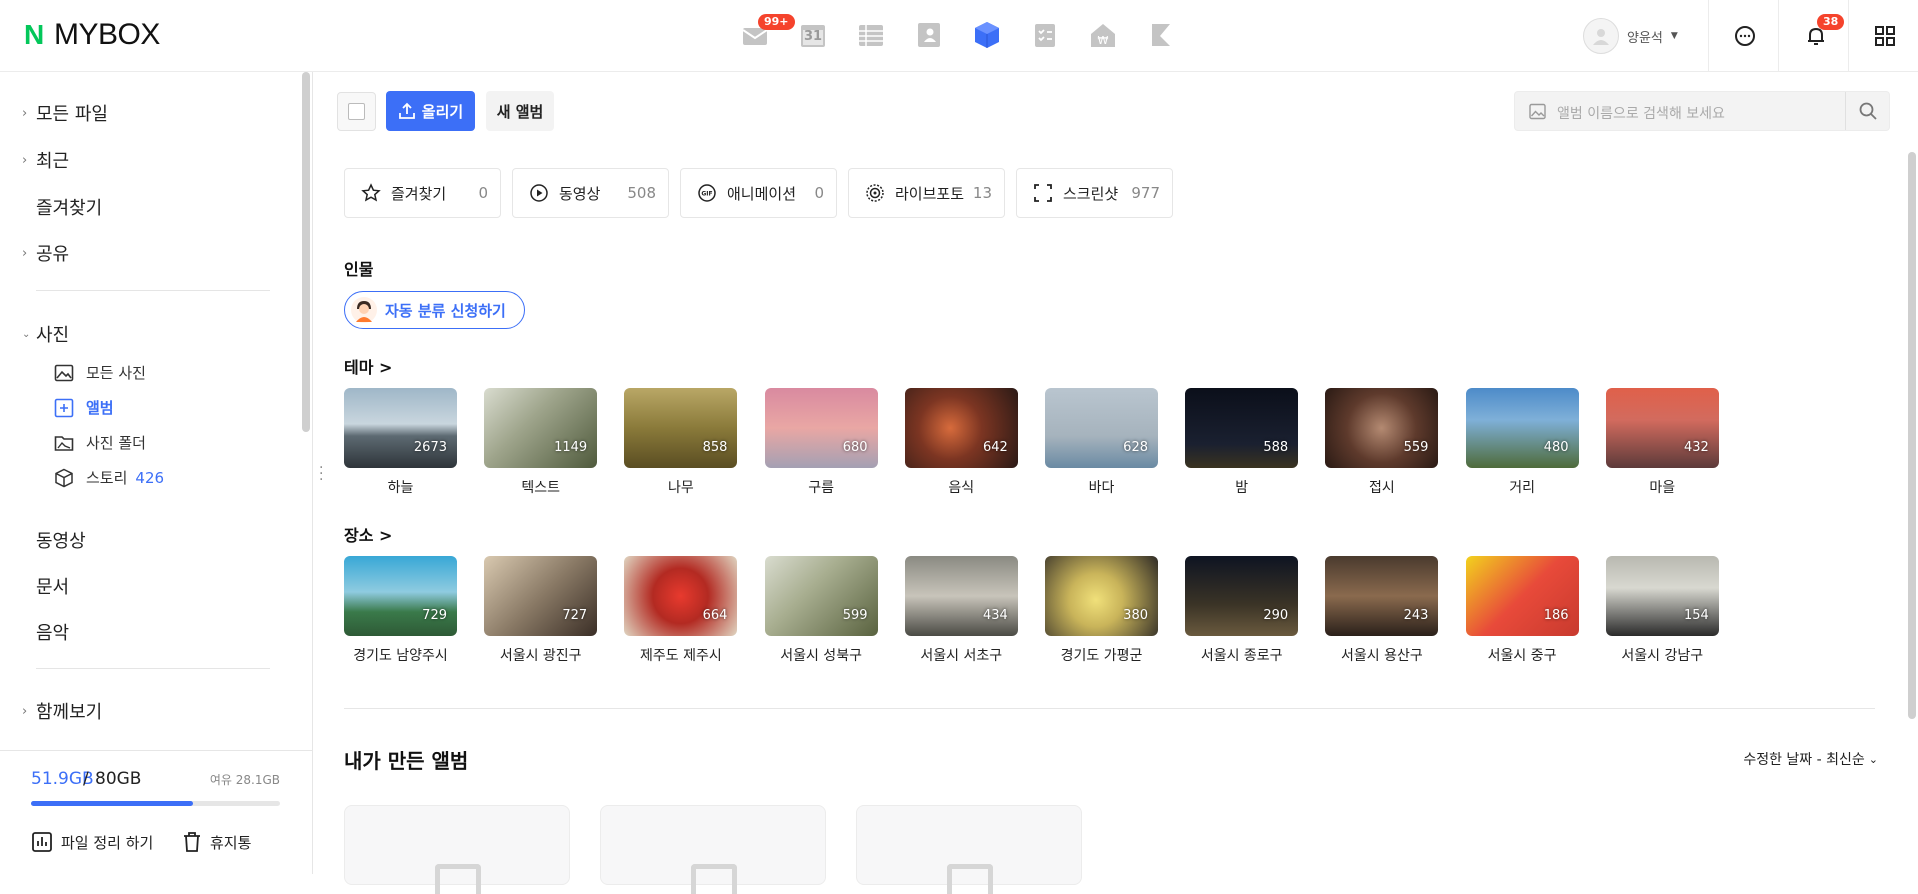  I want to click on search-button, so click(1867, 111).